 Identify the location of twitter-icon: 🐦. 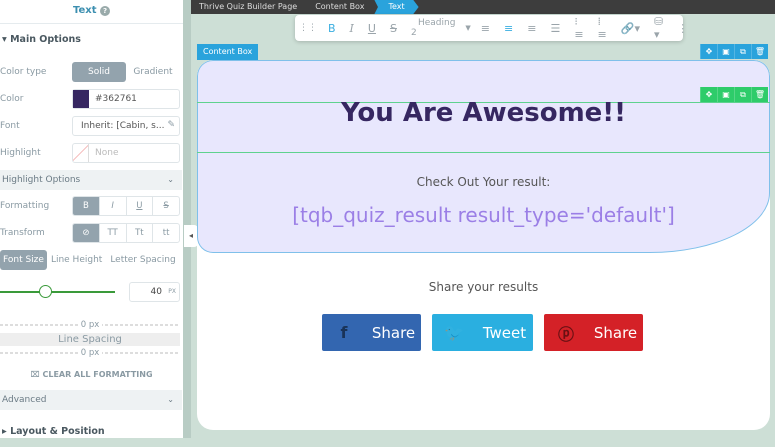
(454, 332).